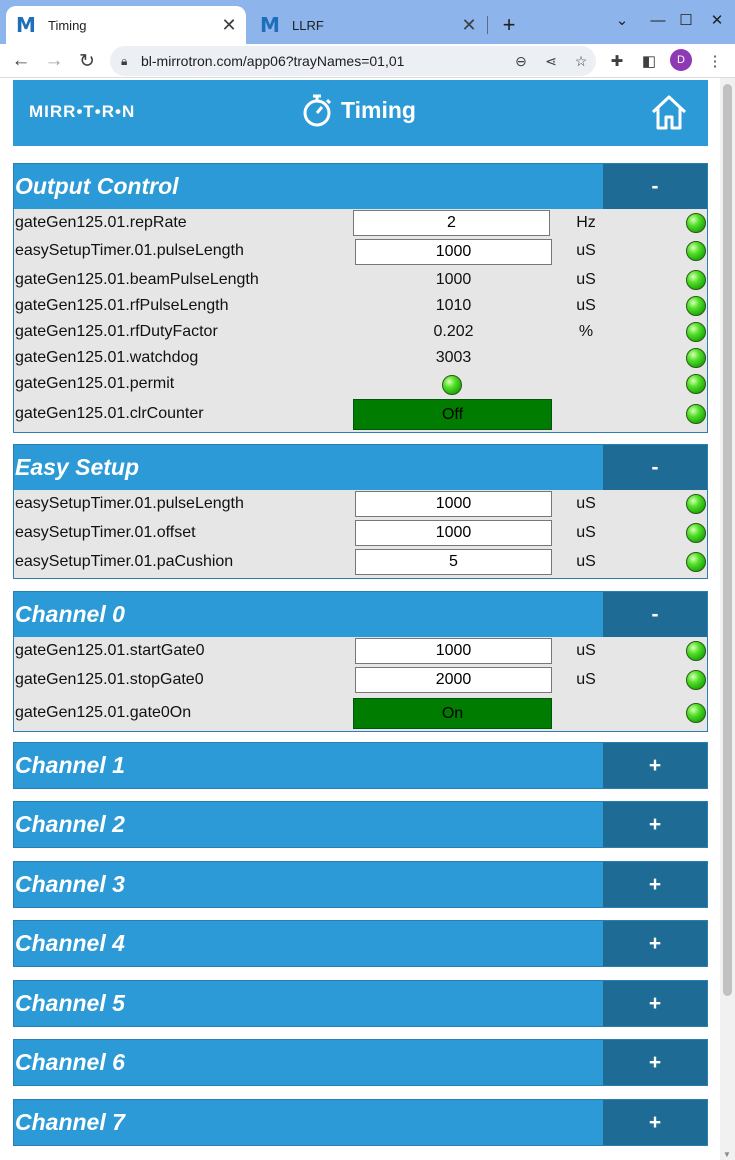 This screenshot has width=735, height=1160. I want to click on section-channel-5: Channel 5 +, so click(360, 1003).